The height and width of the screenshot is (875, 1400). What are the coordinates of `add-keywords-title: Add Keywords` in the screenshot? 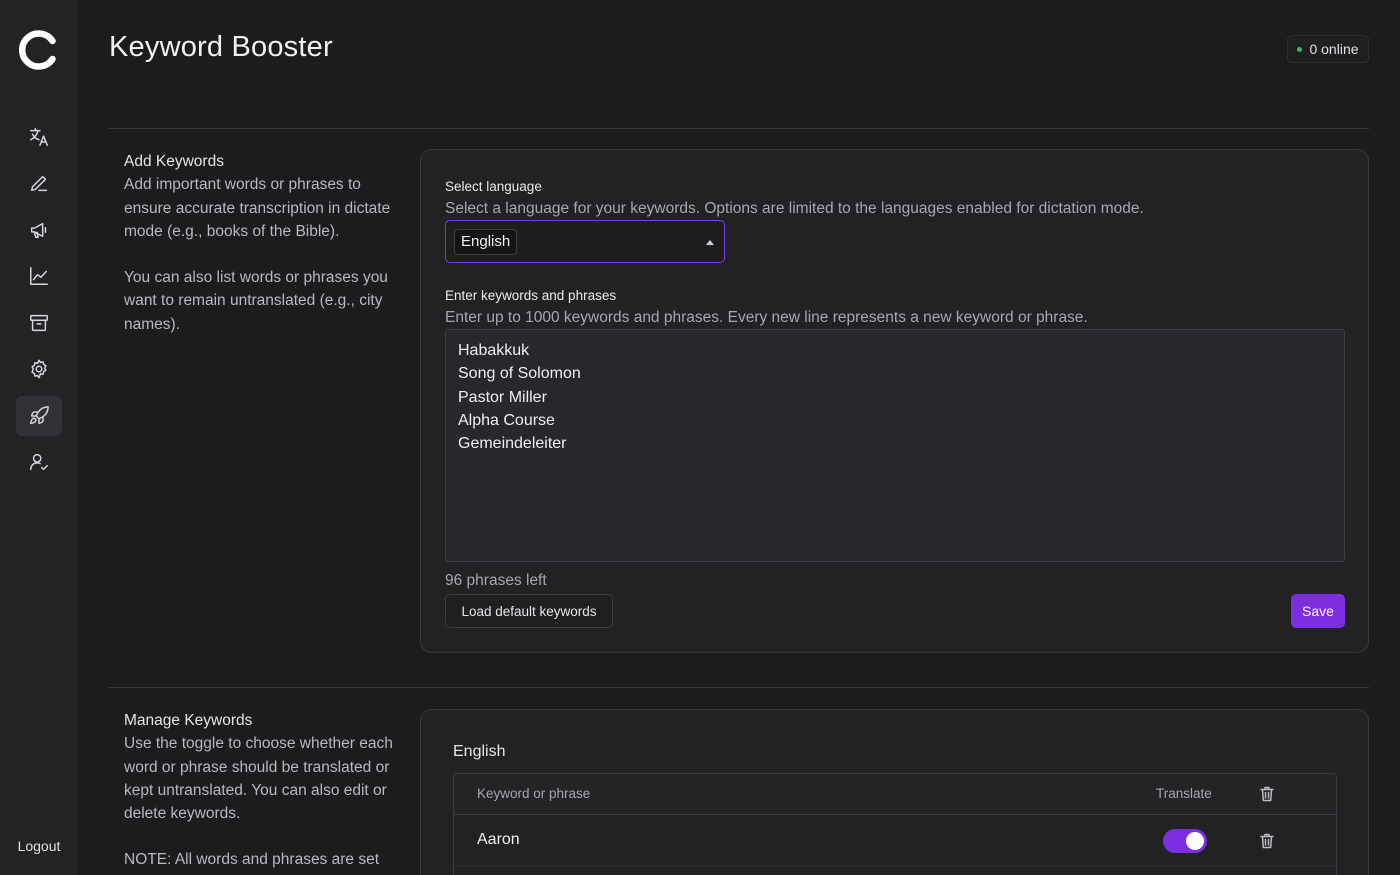 It's located at (174, 161).